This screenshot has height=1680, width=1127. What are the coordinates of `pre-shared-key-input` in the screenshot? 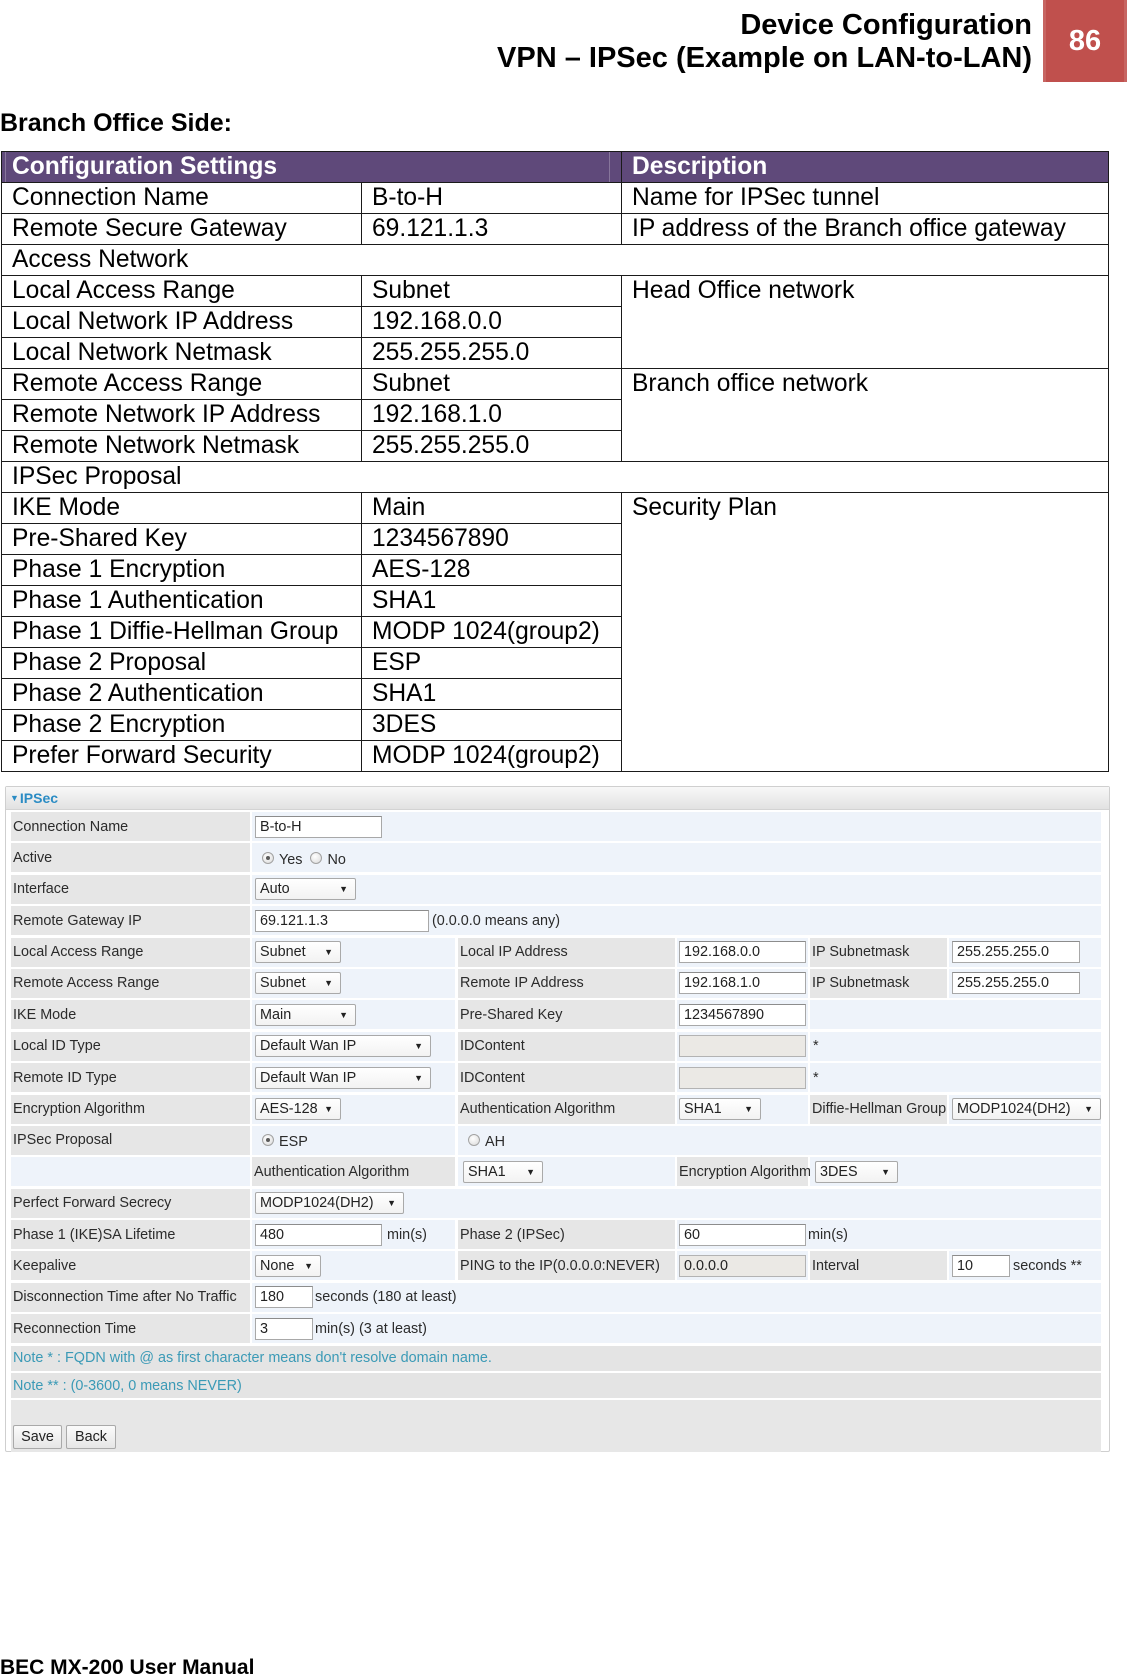 It's located at (742, 1014).